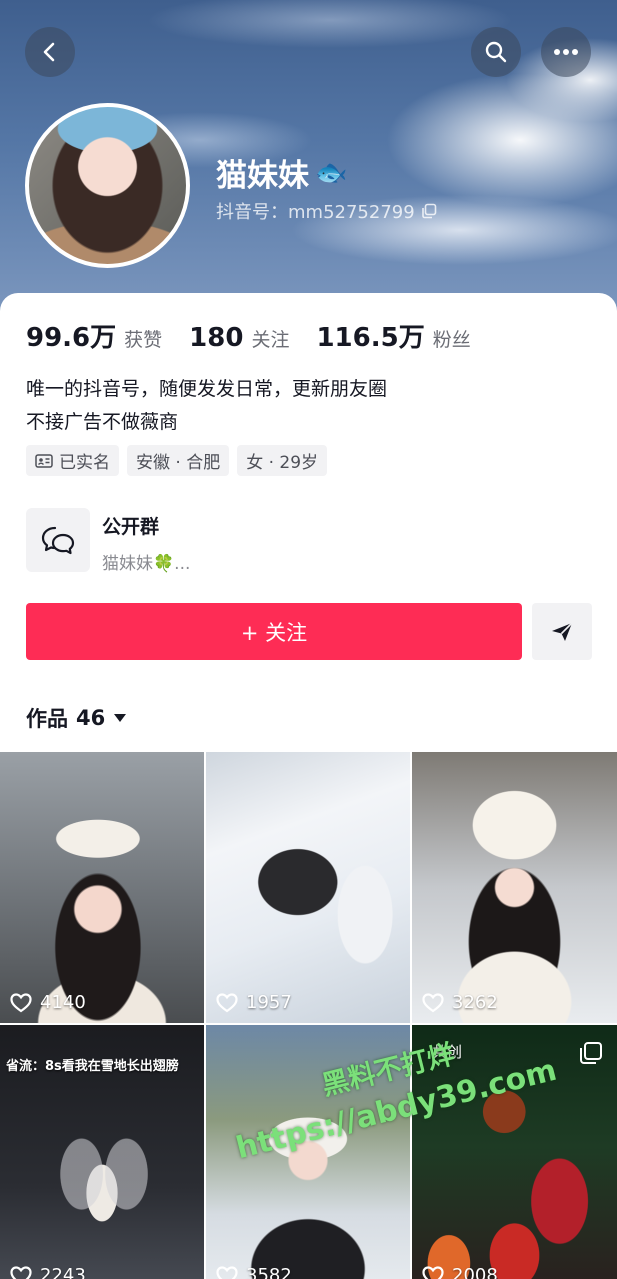 This screenshot has width=617, height=1279. What do you see at coordinates (262, 176) in the screenshot?
I see `nickname-text: 猫妹妹` at bounding box center [262, 176].